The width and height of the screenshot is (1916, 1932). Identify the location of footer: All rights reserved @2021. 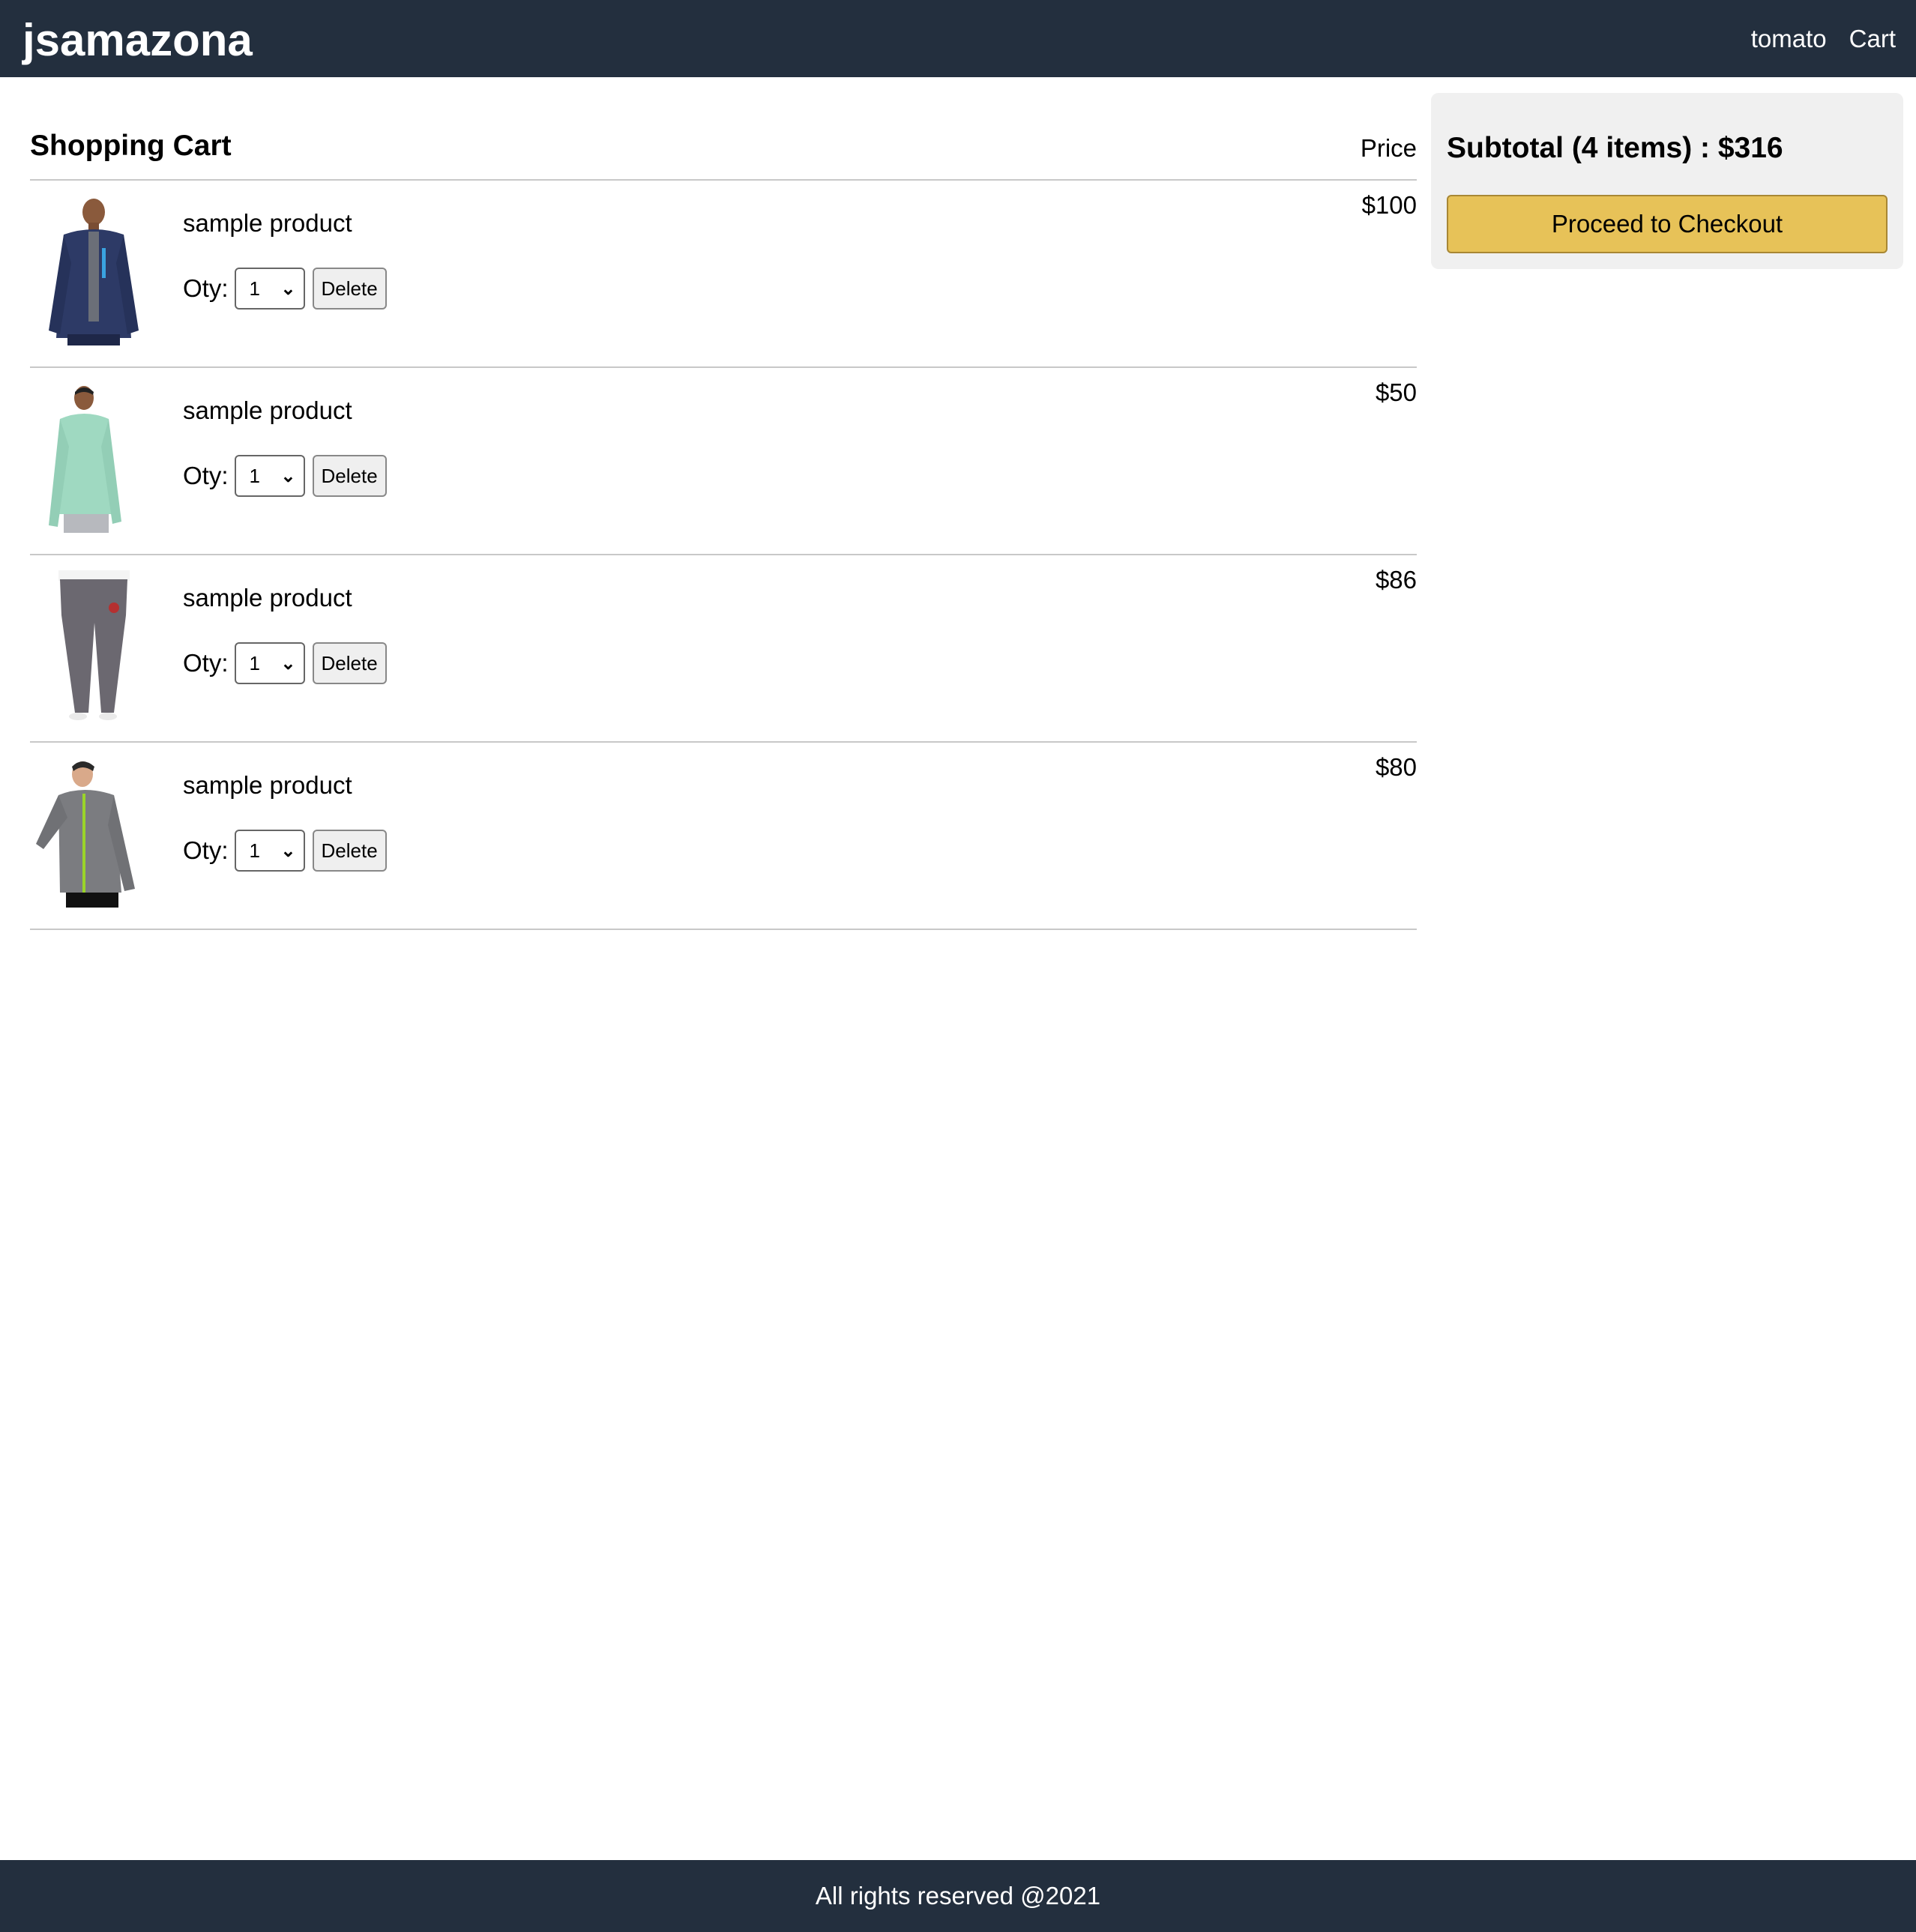
(958, 1896).